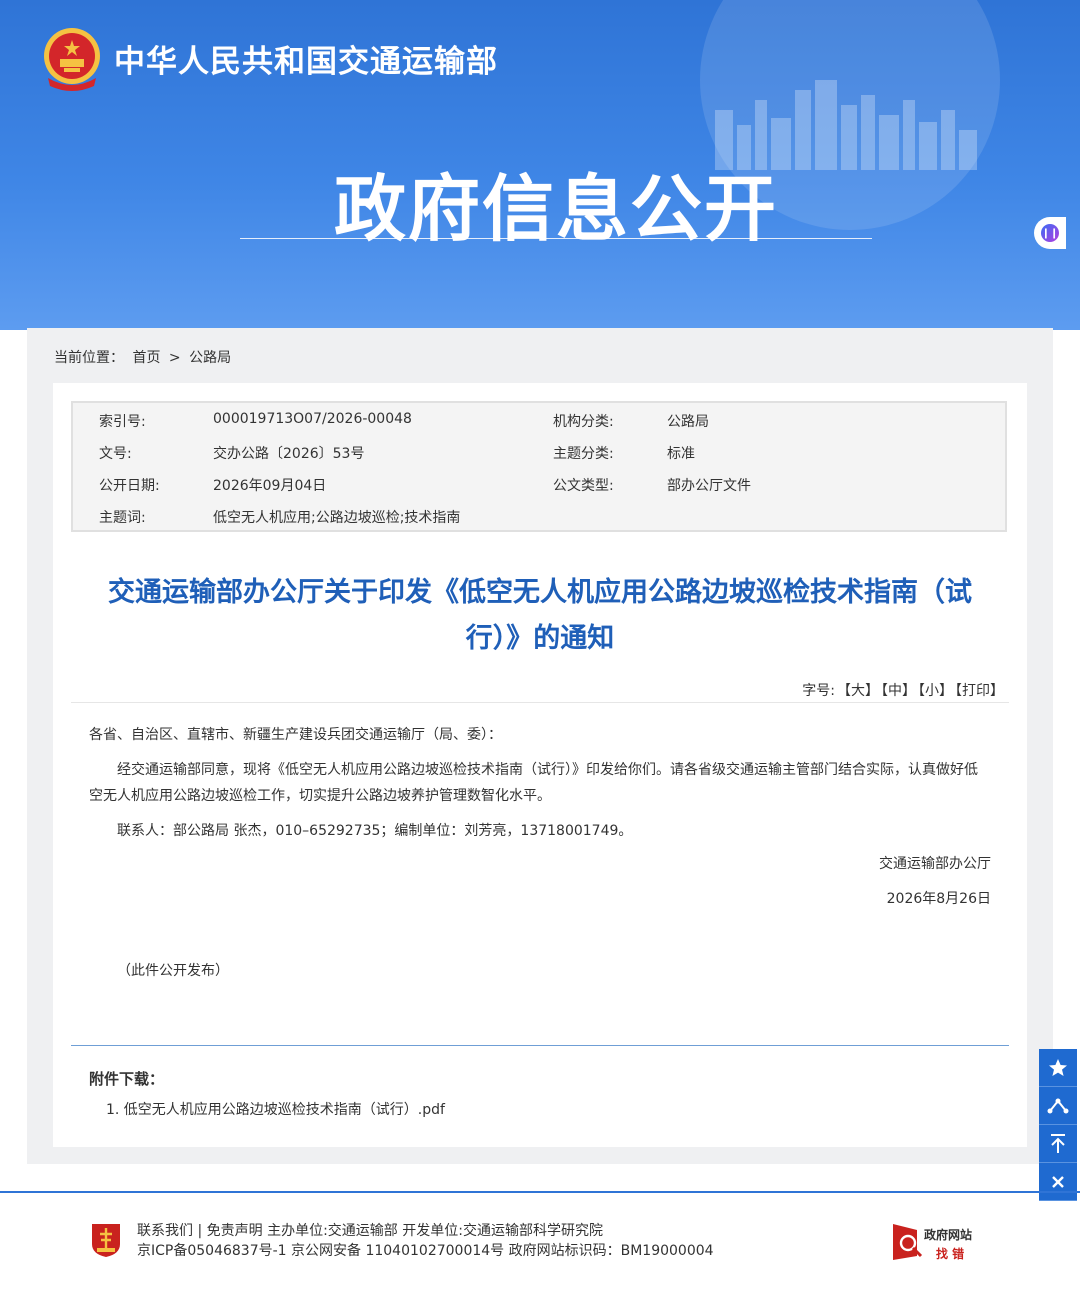 This screenshot has height=1293, width=1080. I want to click on back-to-top-icon, so click(1058, 1143).